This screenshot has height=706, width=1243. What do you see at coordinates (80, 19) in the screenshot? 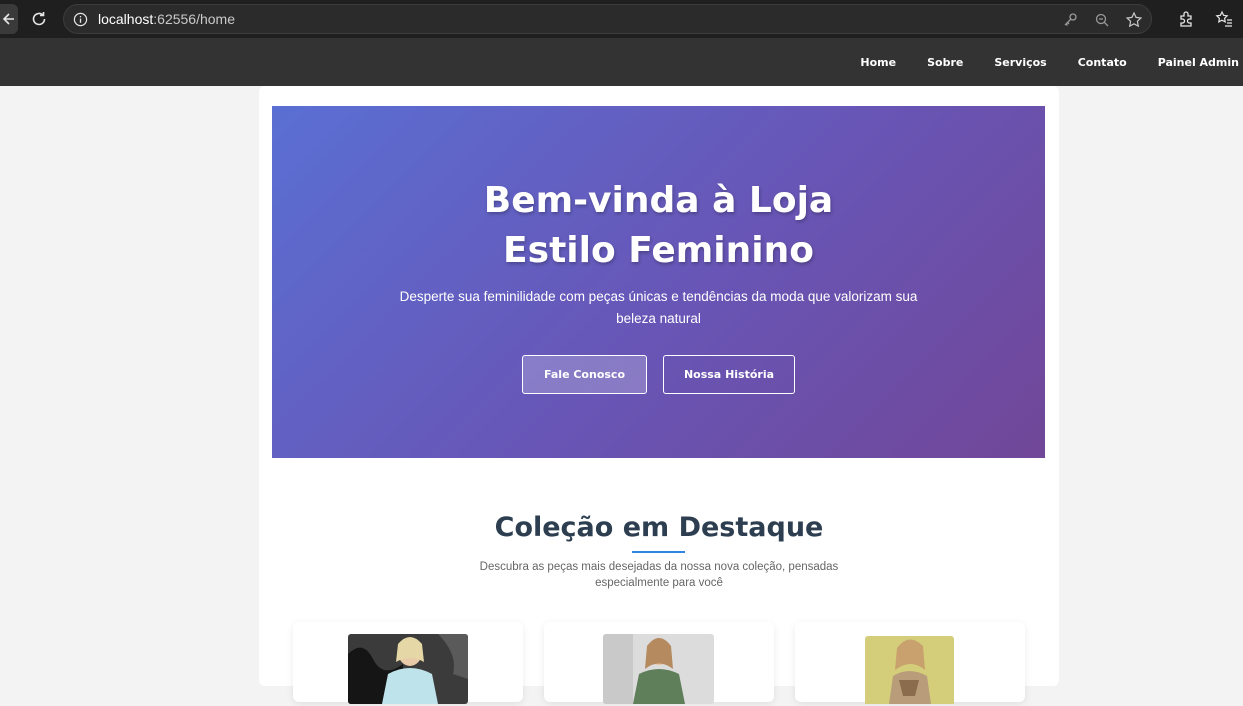
I see `site-info-icon` at bounding box center [80, 19].